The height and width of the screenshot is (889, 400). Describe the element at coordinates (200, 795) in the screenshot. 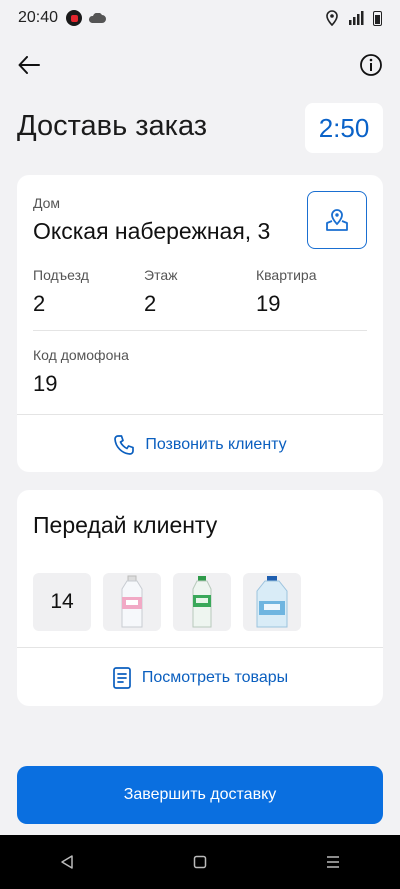

I see `complete-delivery-button: Завершить доставку` at that location.